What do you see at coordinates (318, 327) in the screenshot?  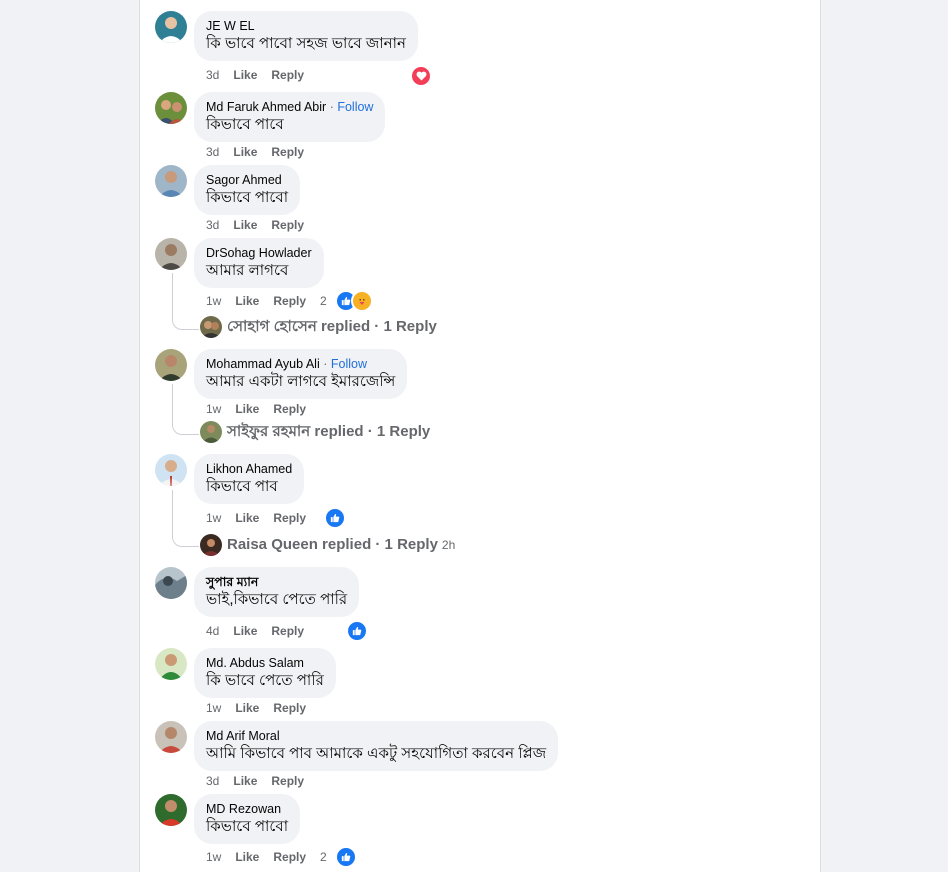 I see `view-replies-link: সোহাগ হোসেন replied · 1 Reply` at bounding box center [318, 327].